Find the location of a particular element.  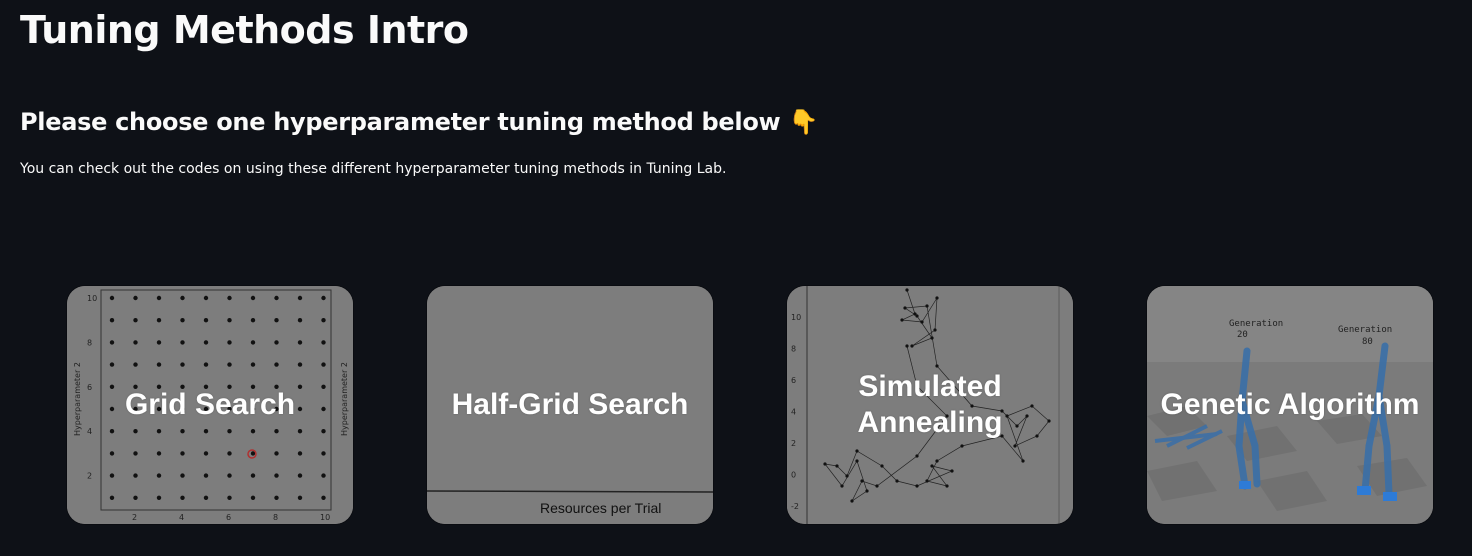

generation-80-value: 80 is located at coordinates (1367, 342).